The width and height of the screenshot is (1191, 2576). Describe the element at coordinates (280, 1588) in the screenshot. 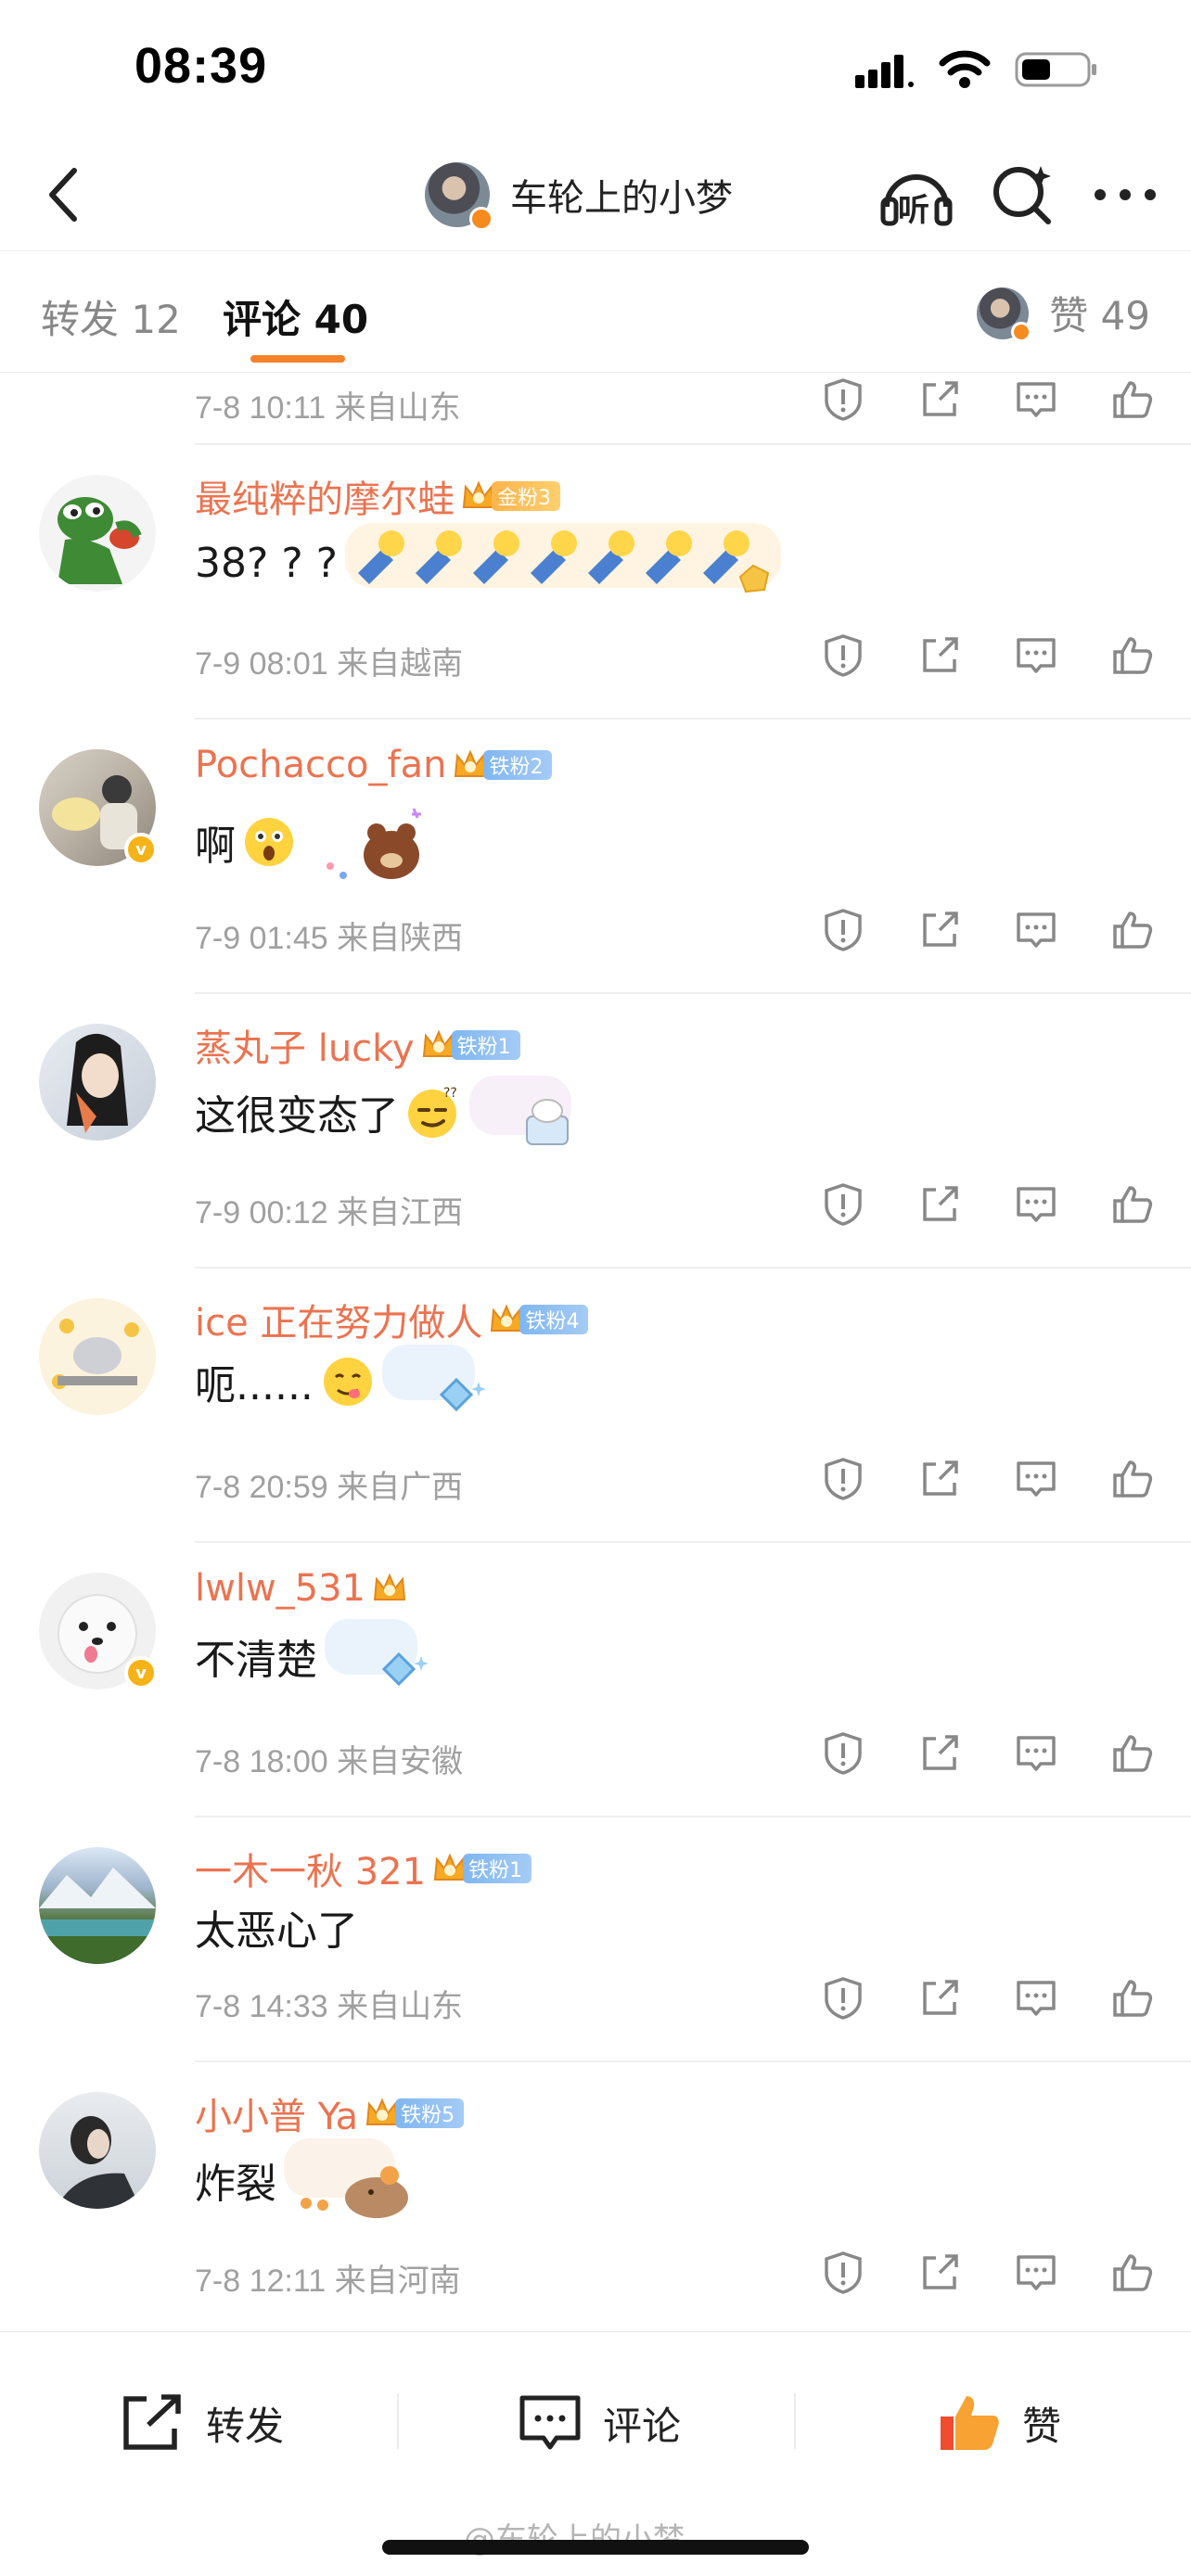

I see `comment-username: lwlw_531` at that location.